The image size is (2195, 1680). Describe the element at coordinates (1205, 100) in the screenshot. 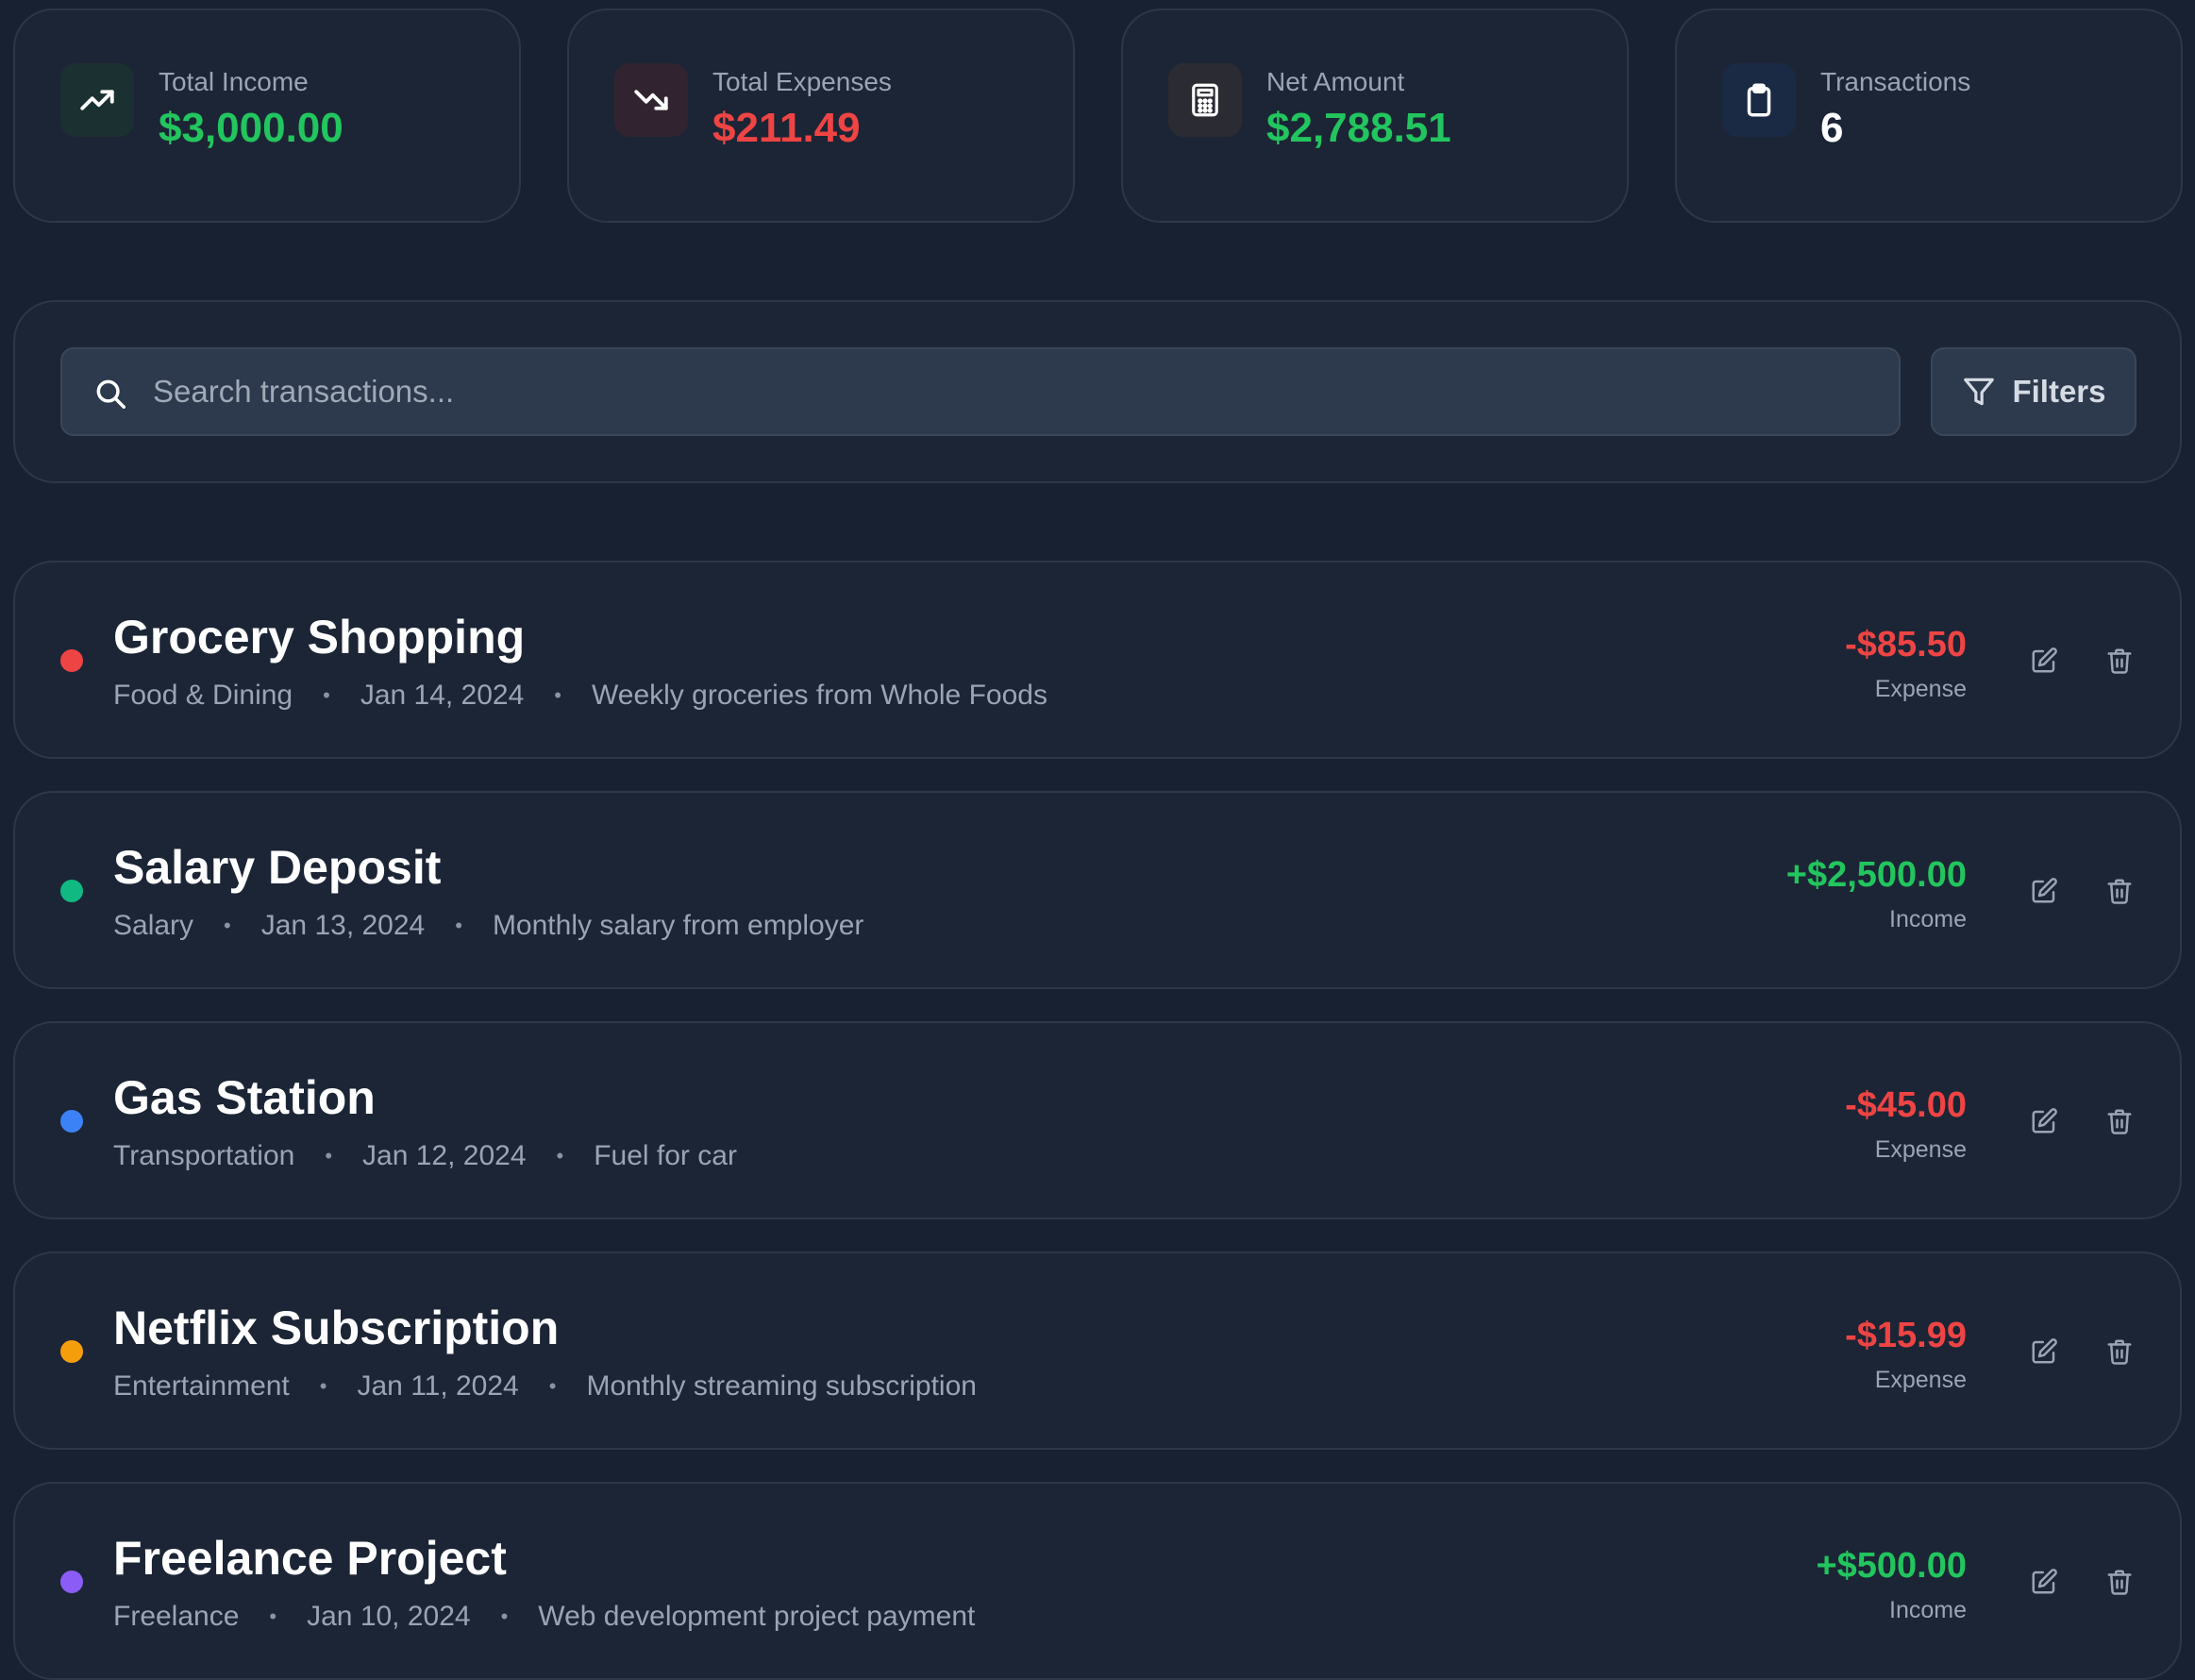

I see `calculator-icon` at that location.